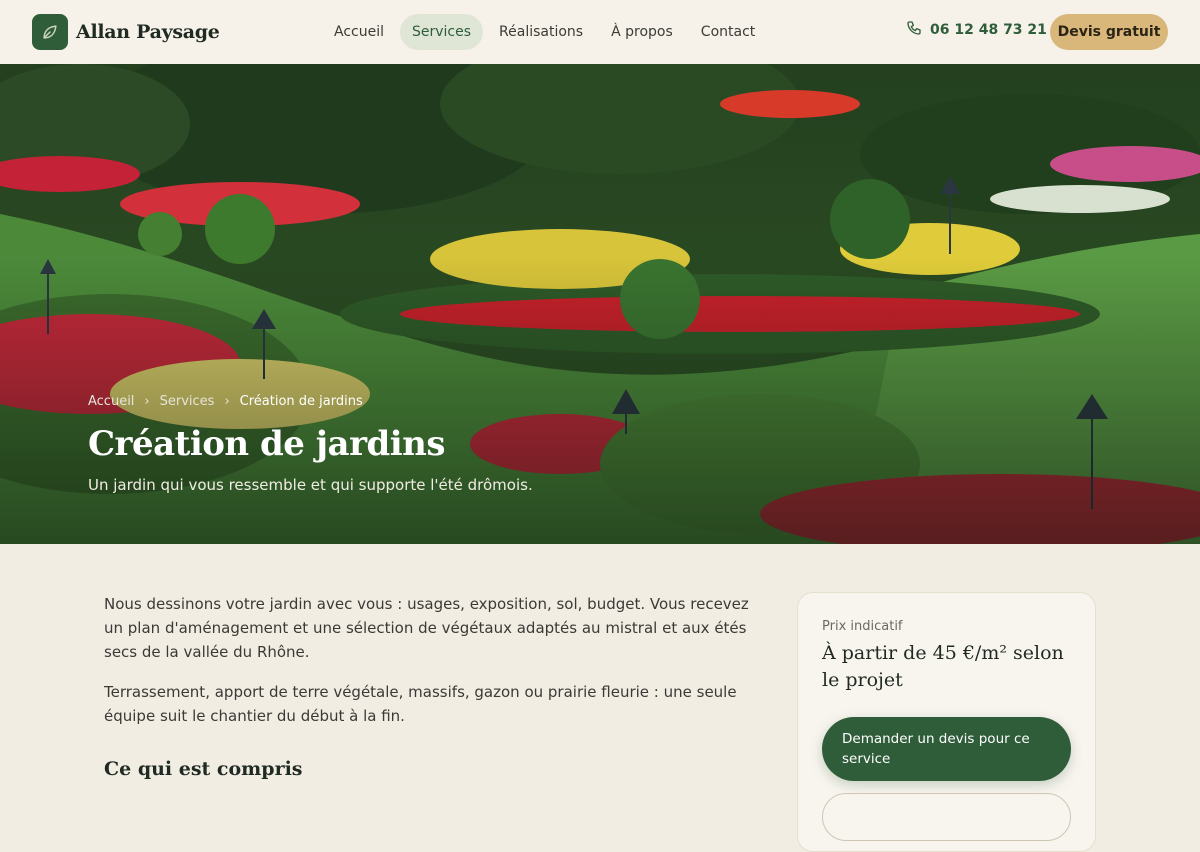 This screenshot has height=852, width=1200. What do you see at coordinates (914, 30) in the screenshot?
I see `phone-icon` at bounding box center [914, 30].